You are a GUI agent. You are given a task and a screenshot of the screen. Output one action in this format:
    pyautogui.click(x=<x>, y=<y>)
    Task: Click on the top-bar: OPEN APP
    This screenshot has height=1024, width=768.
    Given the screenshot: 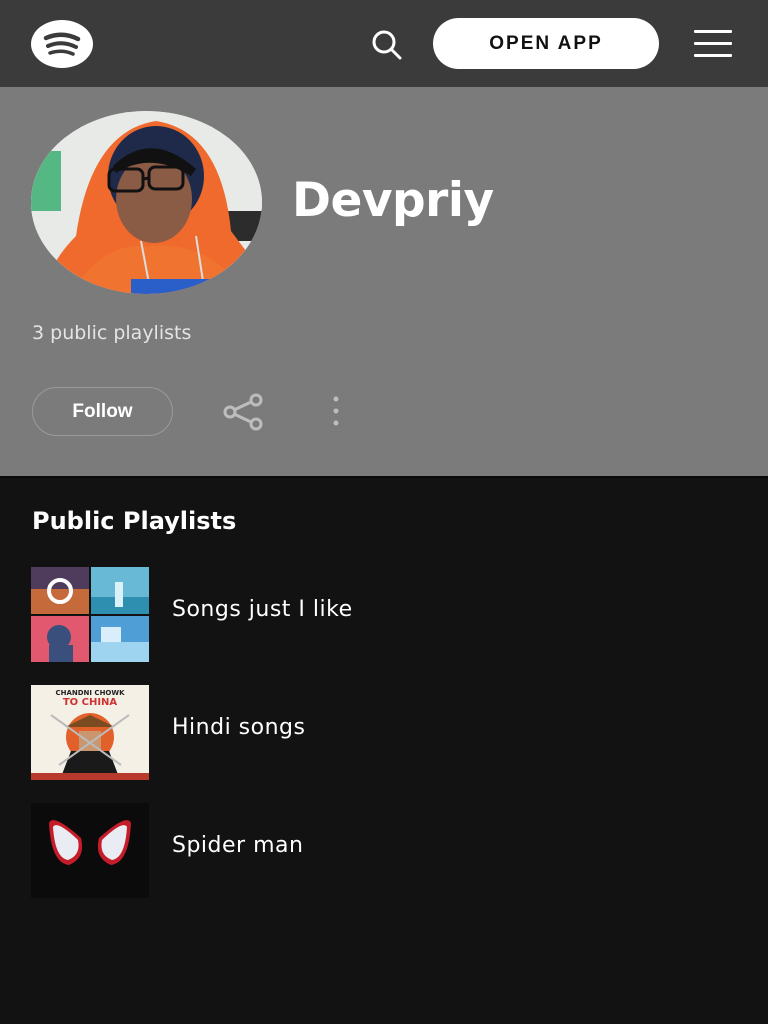 What is the action you would take?
    pyautogui.click(x=384, y=43)
    